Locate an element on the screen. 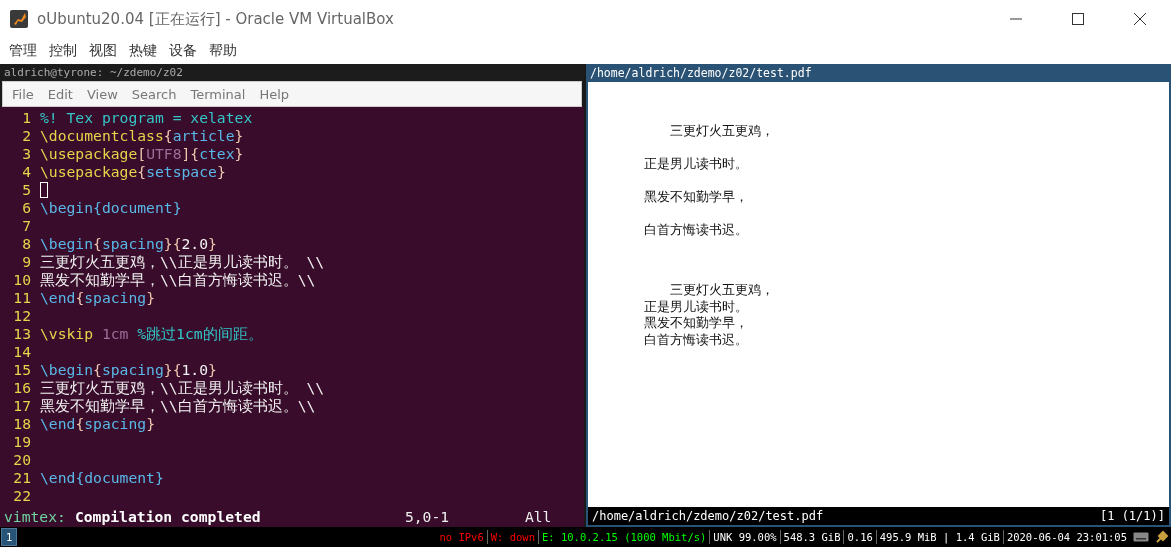  text-cursor is located at coordinates (44, 190).